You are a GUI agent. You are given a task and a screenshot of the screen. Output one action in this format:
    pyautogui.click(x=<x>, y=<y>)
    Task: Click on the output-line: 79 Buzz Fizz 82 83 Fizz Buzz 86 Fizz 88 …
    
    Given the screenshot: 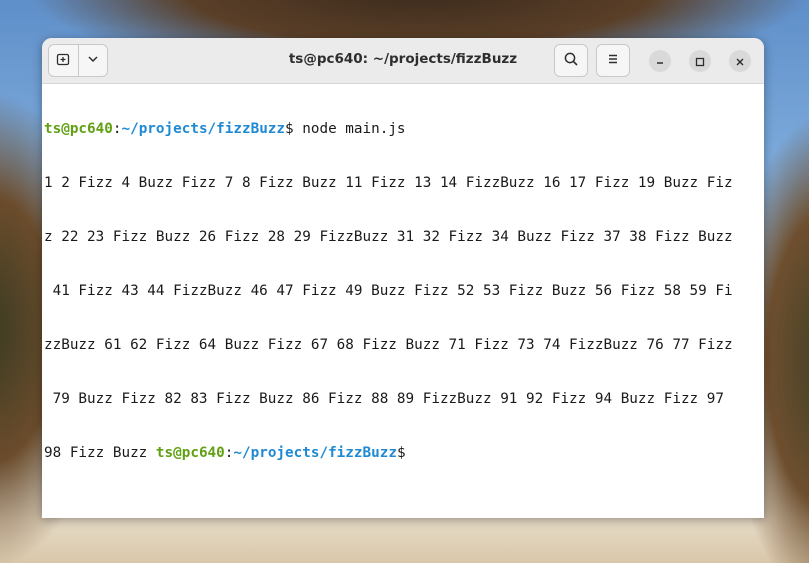 What is the action you would take?
    pyautogui.click(x=384, y=399)
    